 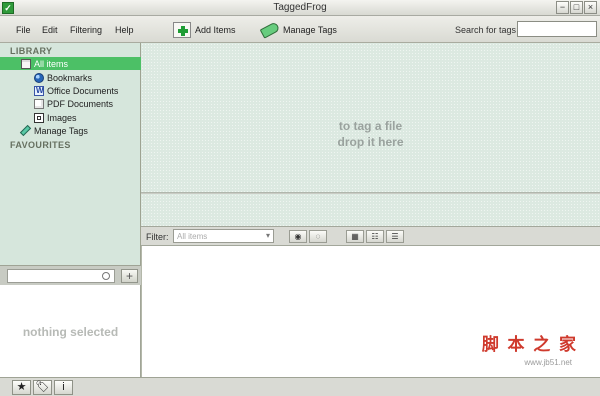 What do you see at coordinates (395, 236) in the screenshot?
I see `view-details-button: ☰` at bounding box center [395, 236].